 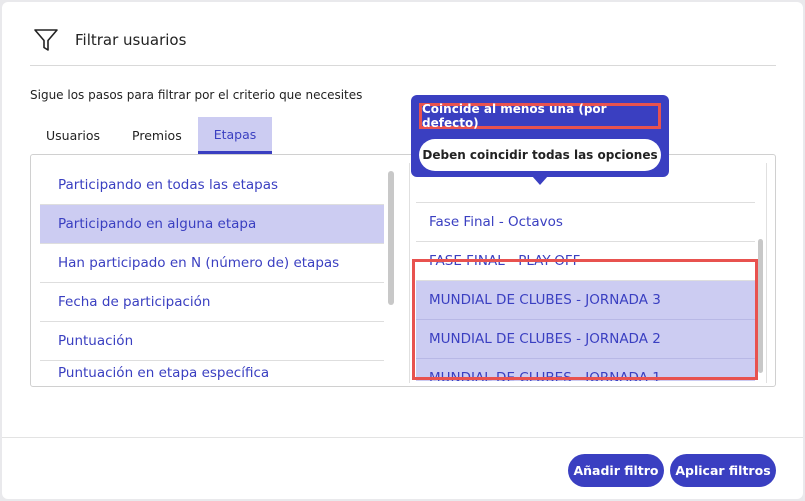 I want to click on list-item: Puntuación, so click(x=212, y=341).